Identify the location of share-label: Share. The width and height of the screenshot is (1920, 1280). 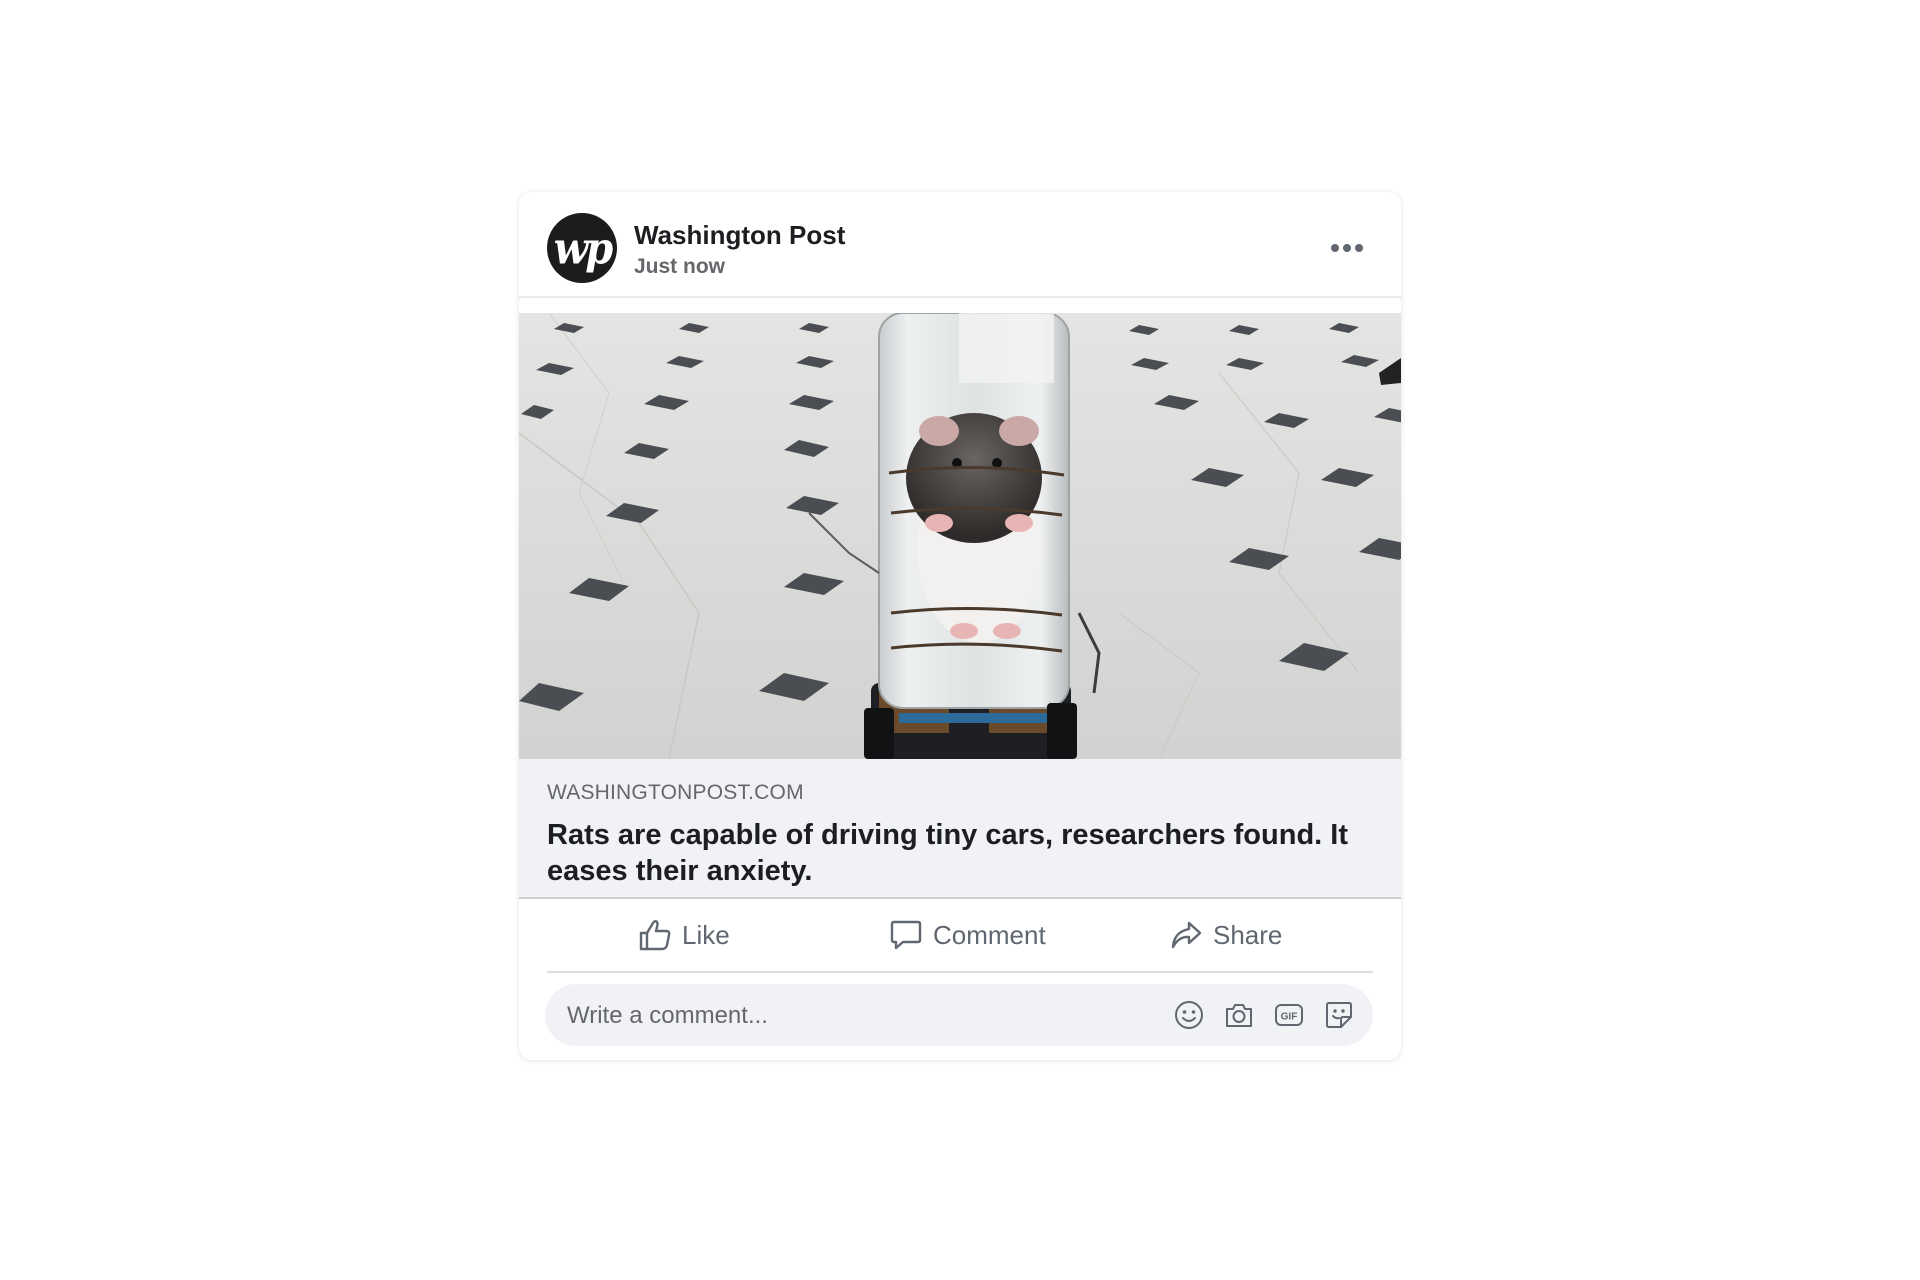
(1248, 934).